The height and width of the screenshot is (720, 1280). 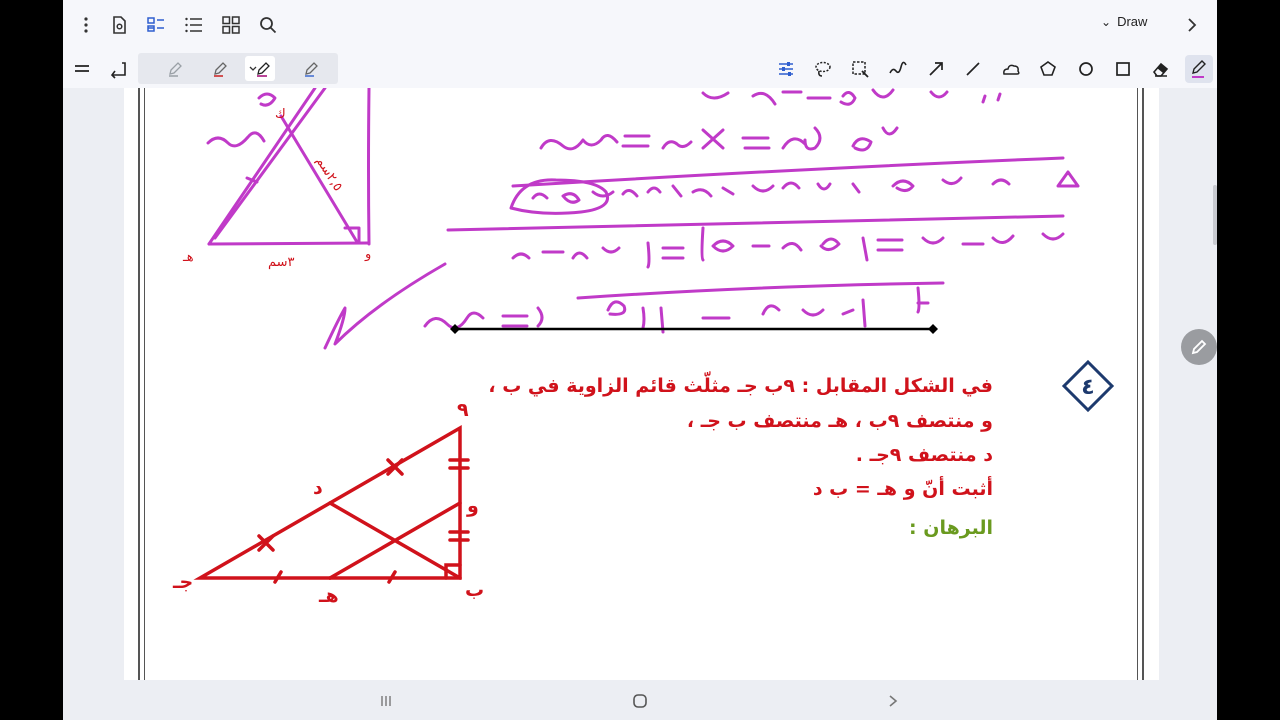 What do you see at coordinates (463, 410) in the screenshot?
I see `fig-label-a: ٩` at bounding box center [463, 410].